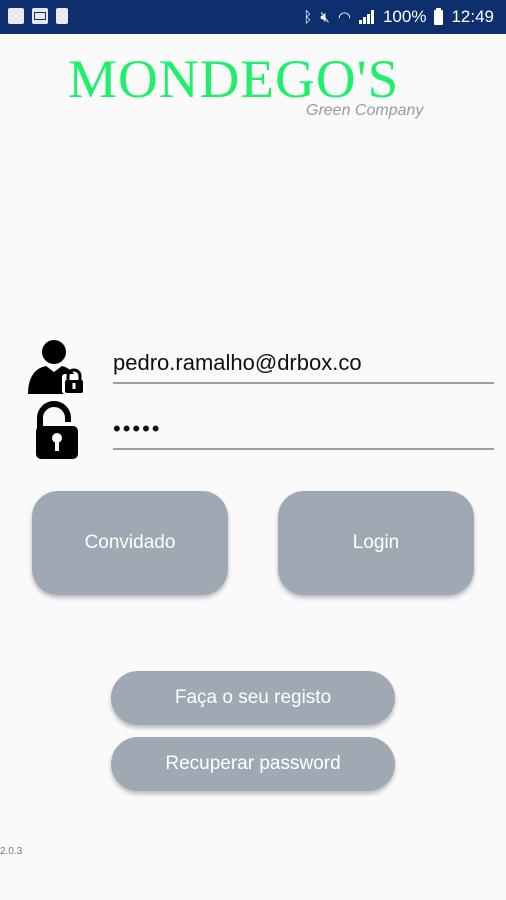 The width and height of the screenshot is (506, 900). What do you see at coordinates (62, 16) in the screenshot?
I see `sim-card-icon` at bounding box center [62, 16].